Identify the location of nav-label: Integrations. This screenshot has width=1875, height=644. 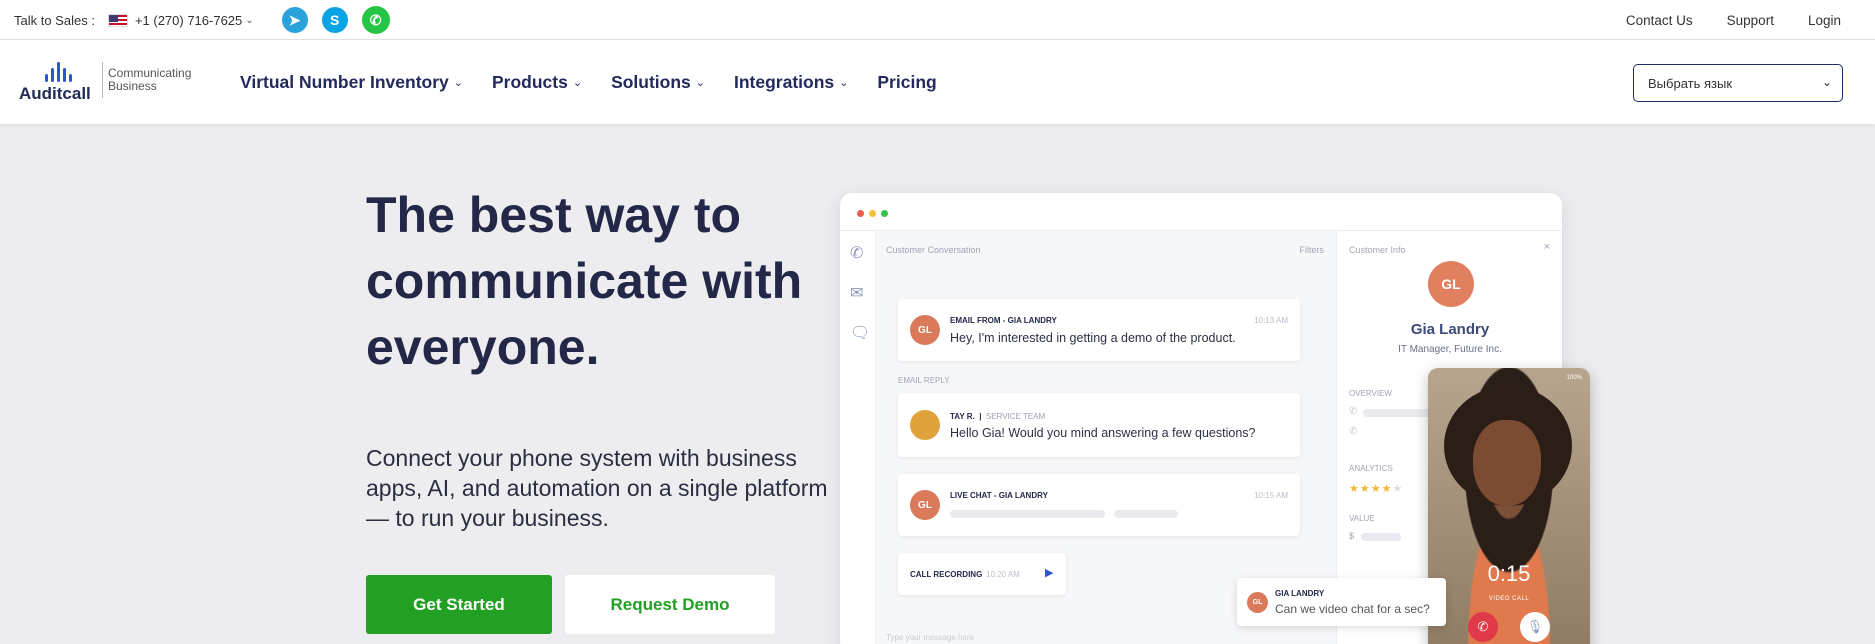
(784, 81).